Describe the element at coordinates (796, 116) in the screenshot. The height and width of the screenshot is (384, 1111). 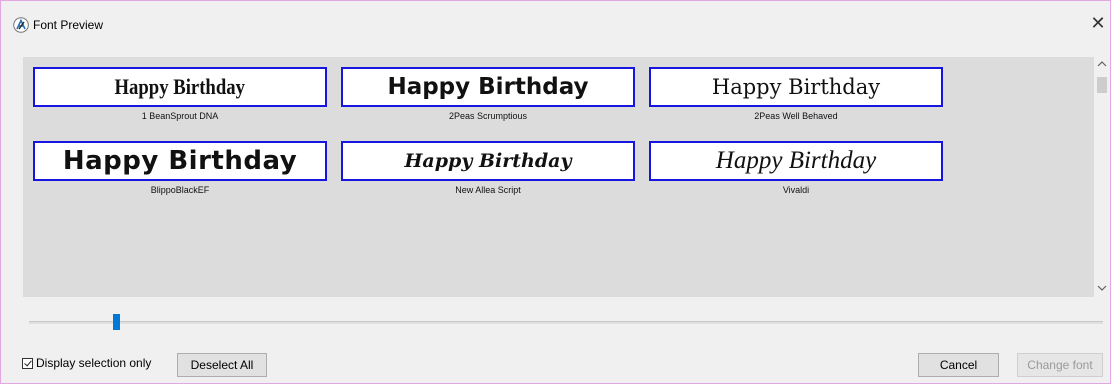
I see `font-name-label: 2Peas Well Behaved` at that location.